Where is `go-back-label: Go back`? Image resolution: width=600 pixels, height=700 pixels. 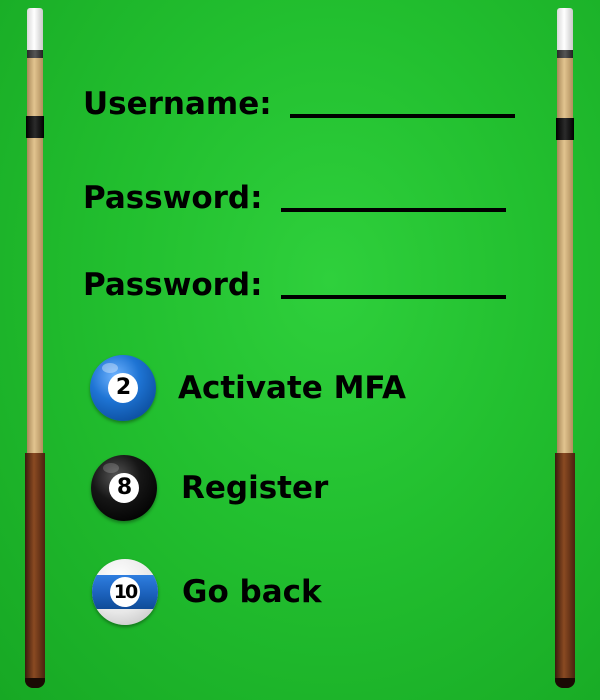
go-back-label: Go back is located at coordinates (252, 592).